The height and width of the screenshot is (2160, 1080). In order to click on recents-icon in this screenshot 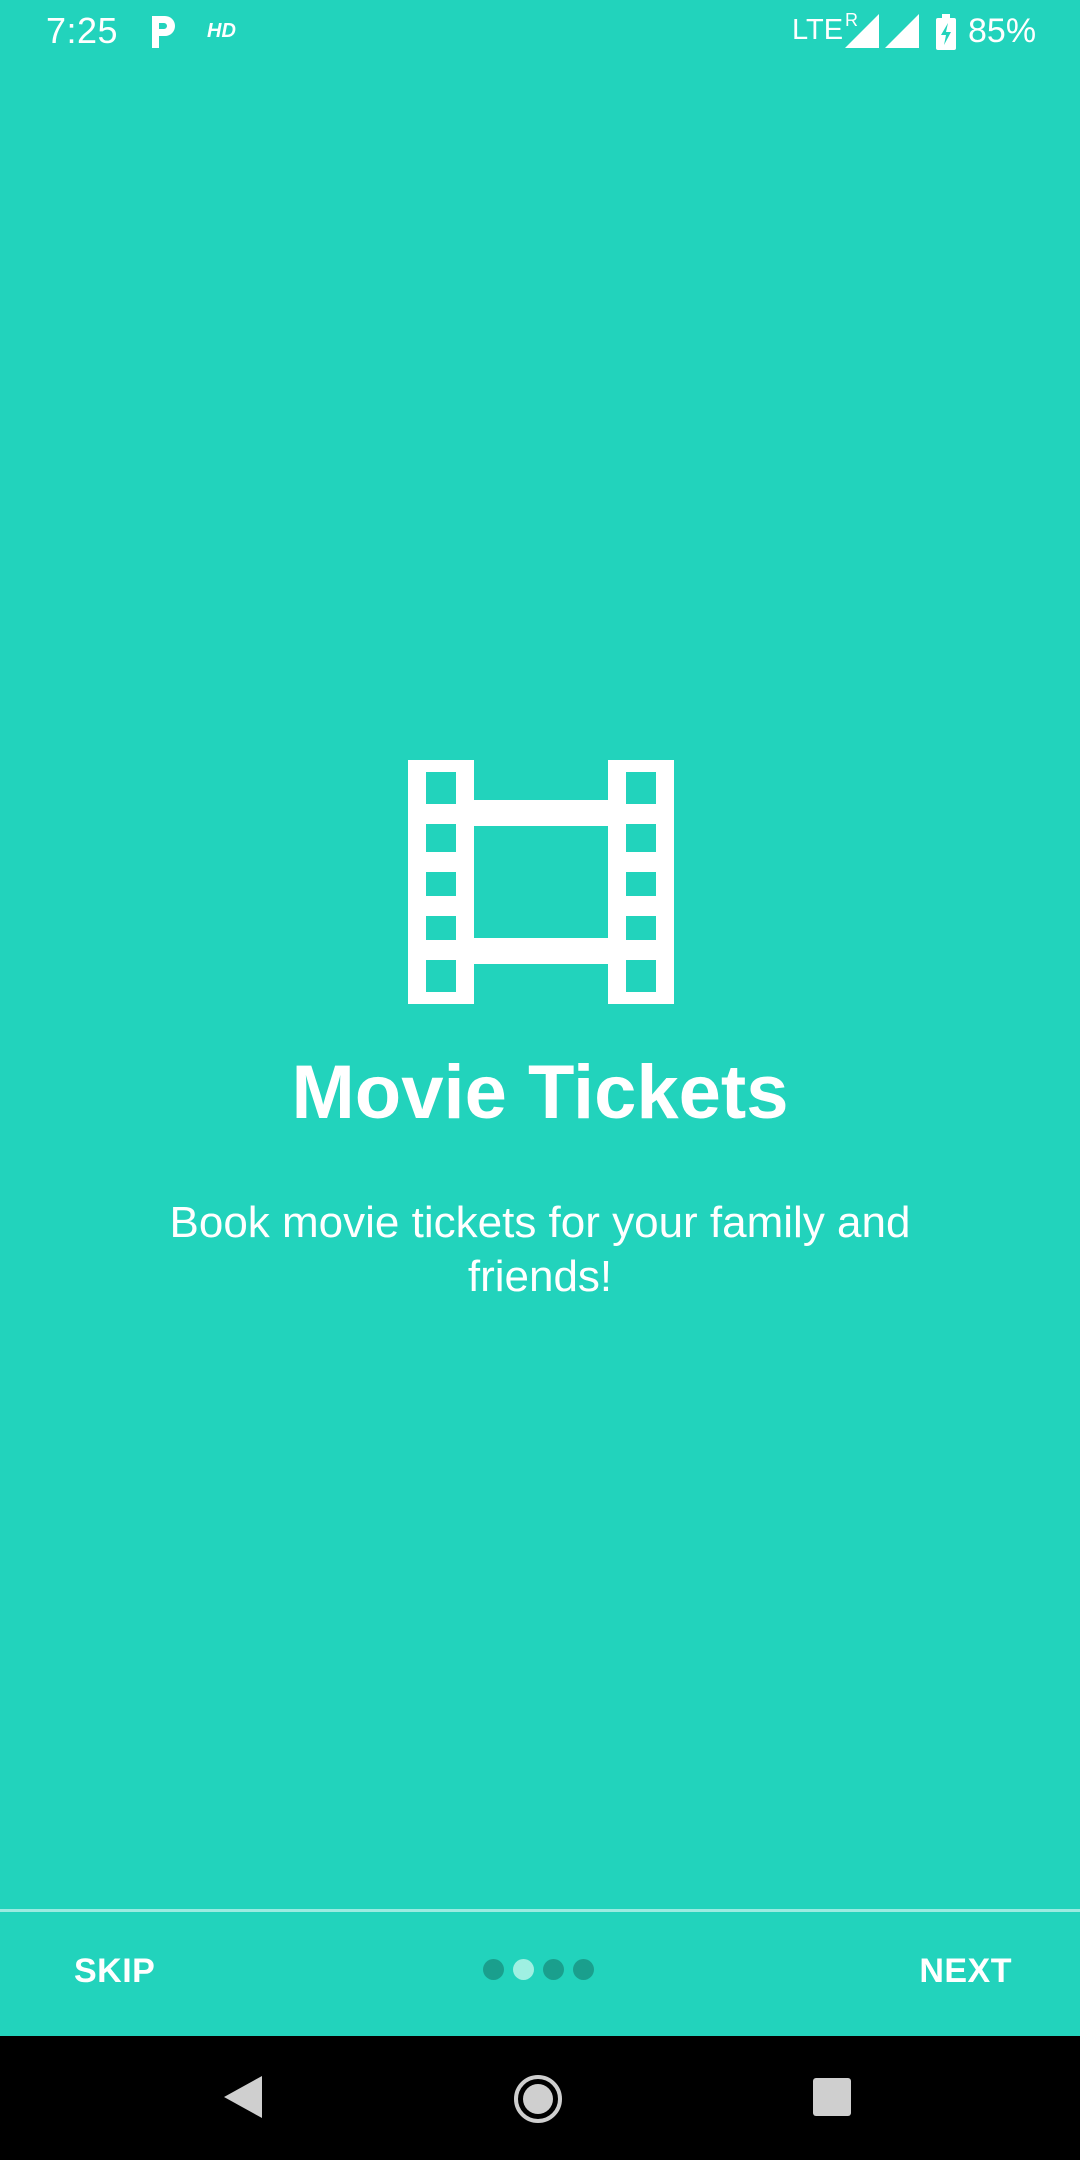, I will do `click(832, 2097)`.